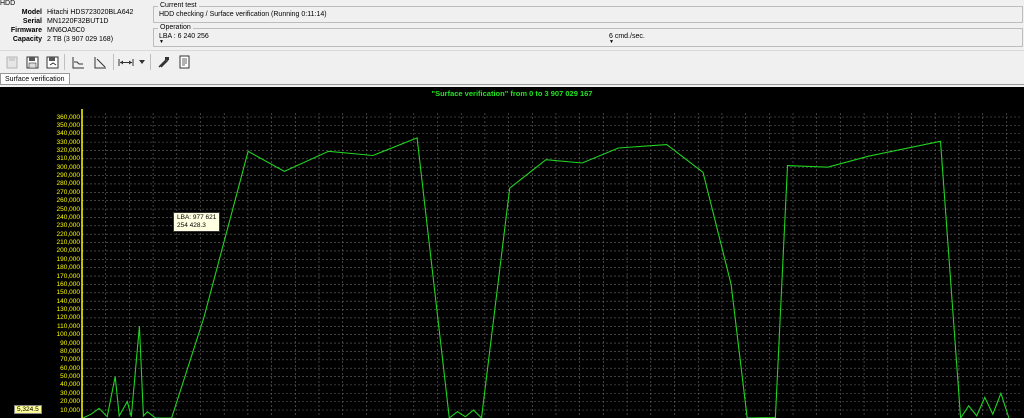  I want to click on range-arrows-icon, so click(126, 62).